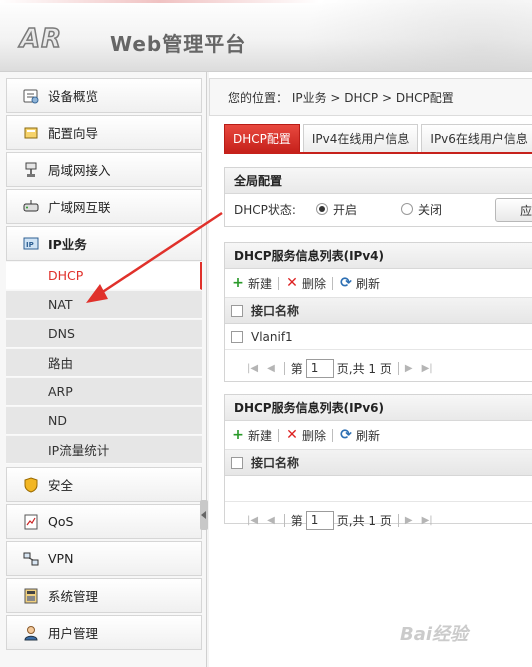  Describe the element at coordinates (104, 243) in the screenshot. I see `sidebar-item-ip-service: IP IP业务` at that location.